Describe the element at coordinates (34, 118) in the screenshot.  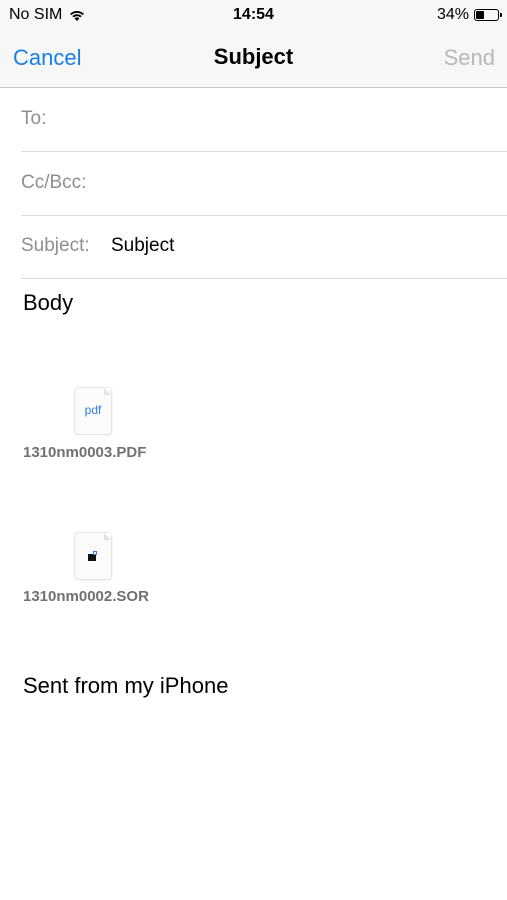
I see `to-label: To:` at that location.